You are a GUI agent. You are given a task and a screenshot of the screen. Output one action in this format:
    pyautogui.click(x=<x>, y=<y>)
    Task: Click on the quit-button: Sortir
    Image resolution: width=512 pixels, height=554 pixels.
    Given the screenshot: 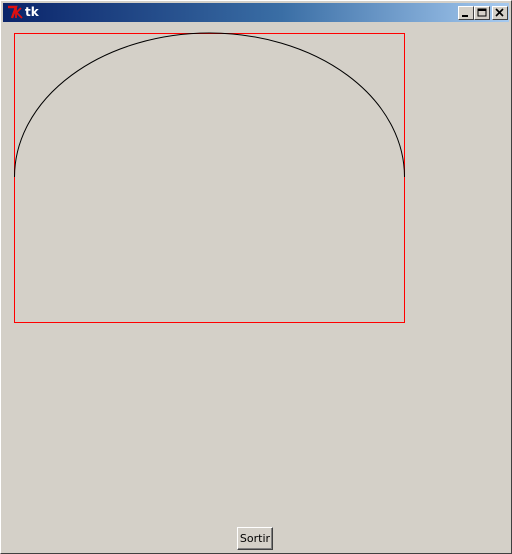 What is the action you would take?
    pyautogui.click(x=255, y=538)
    